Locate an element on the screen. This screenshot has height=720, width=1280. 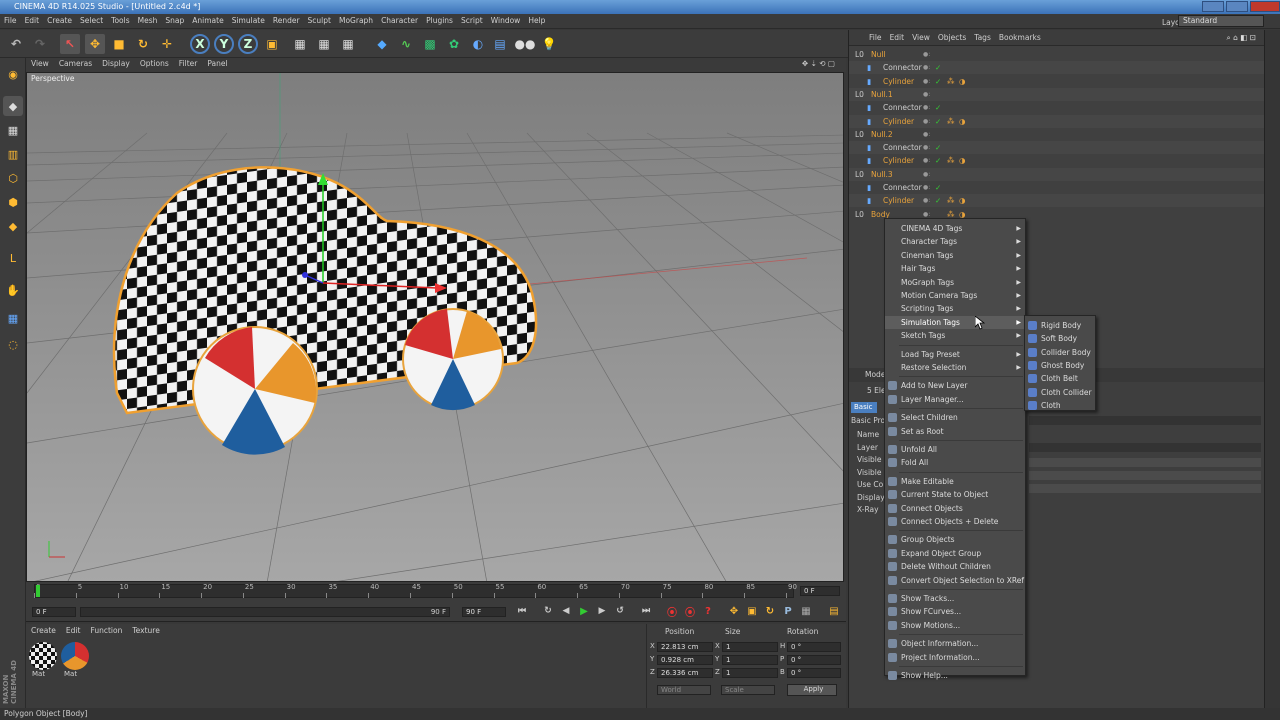
keyframe-selection-icon: ? is located at coordinates (708, 611).